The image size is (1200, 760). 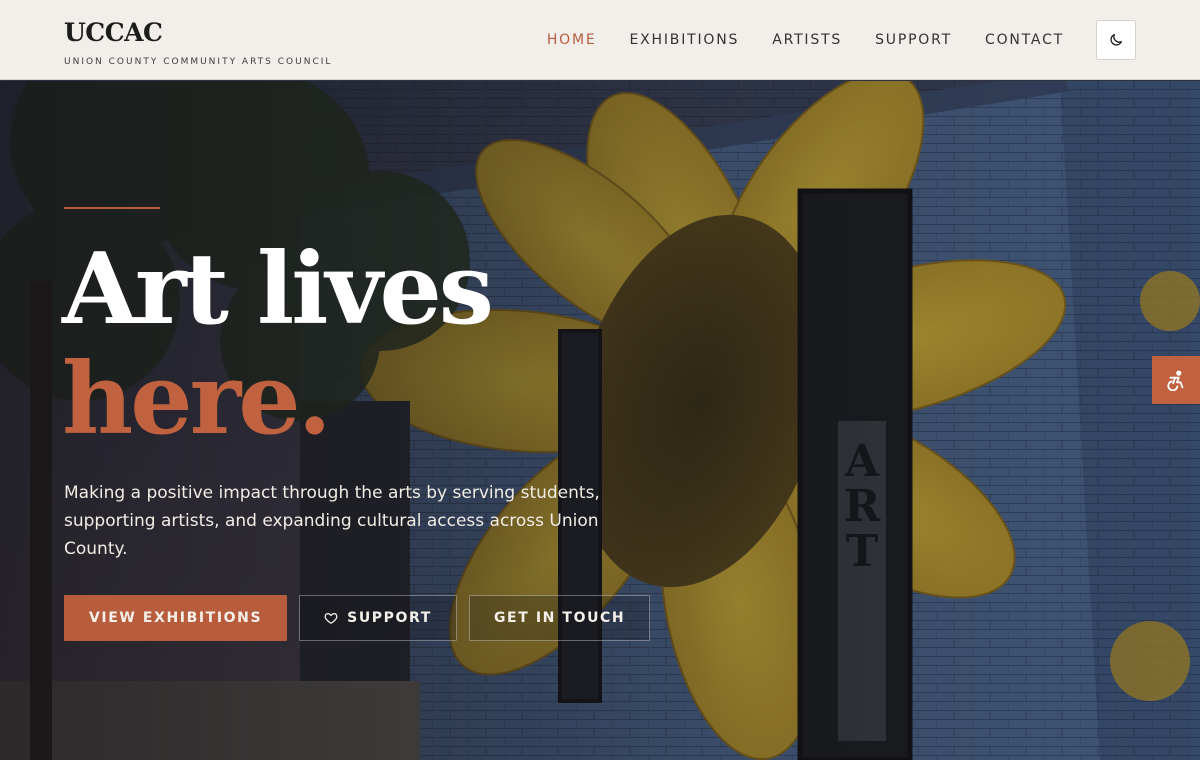 I want to click on heart-icon, so click(x=331, y=618).